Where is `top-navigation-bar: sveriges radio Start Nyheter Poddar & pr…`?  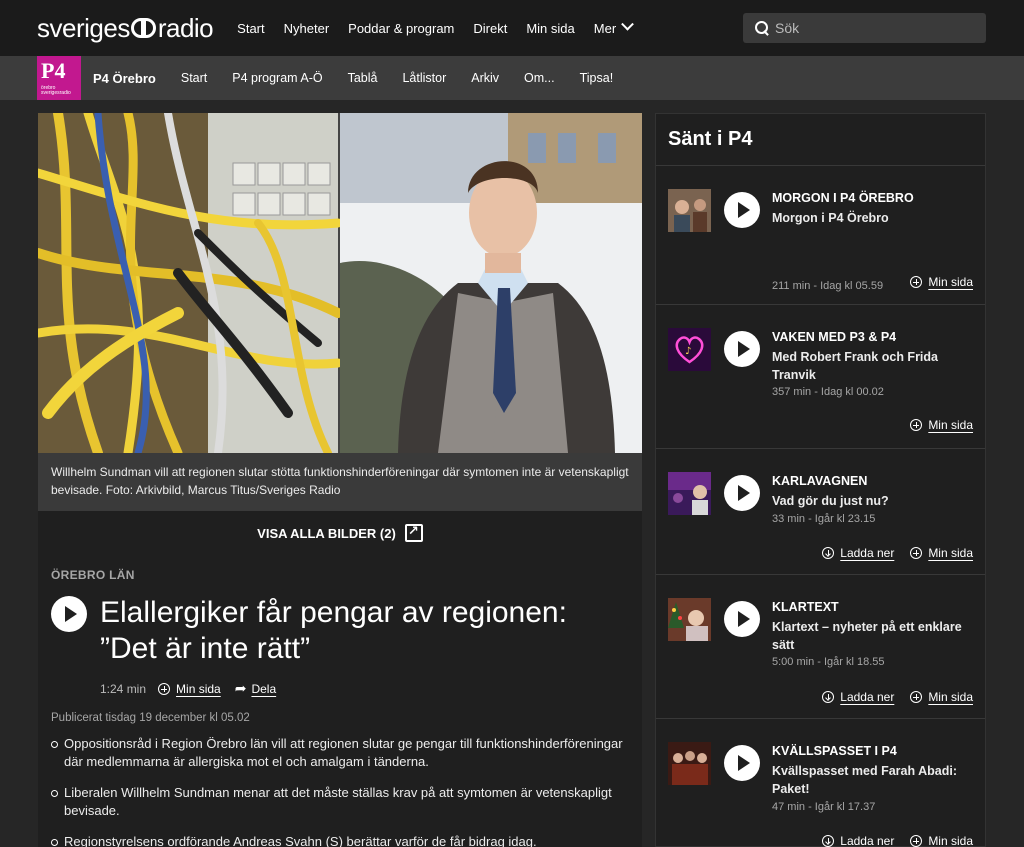 top-navigation-bar: sveriges radio Start Nyheter Poddar & pr… is located at coordinates (512, 28).